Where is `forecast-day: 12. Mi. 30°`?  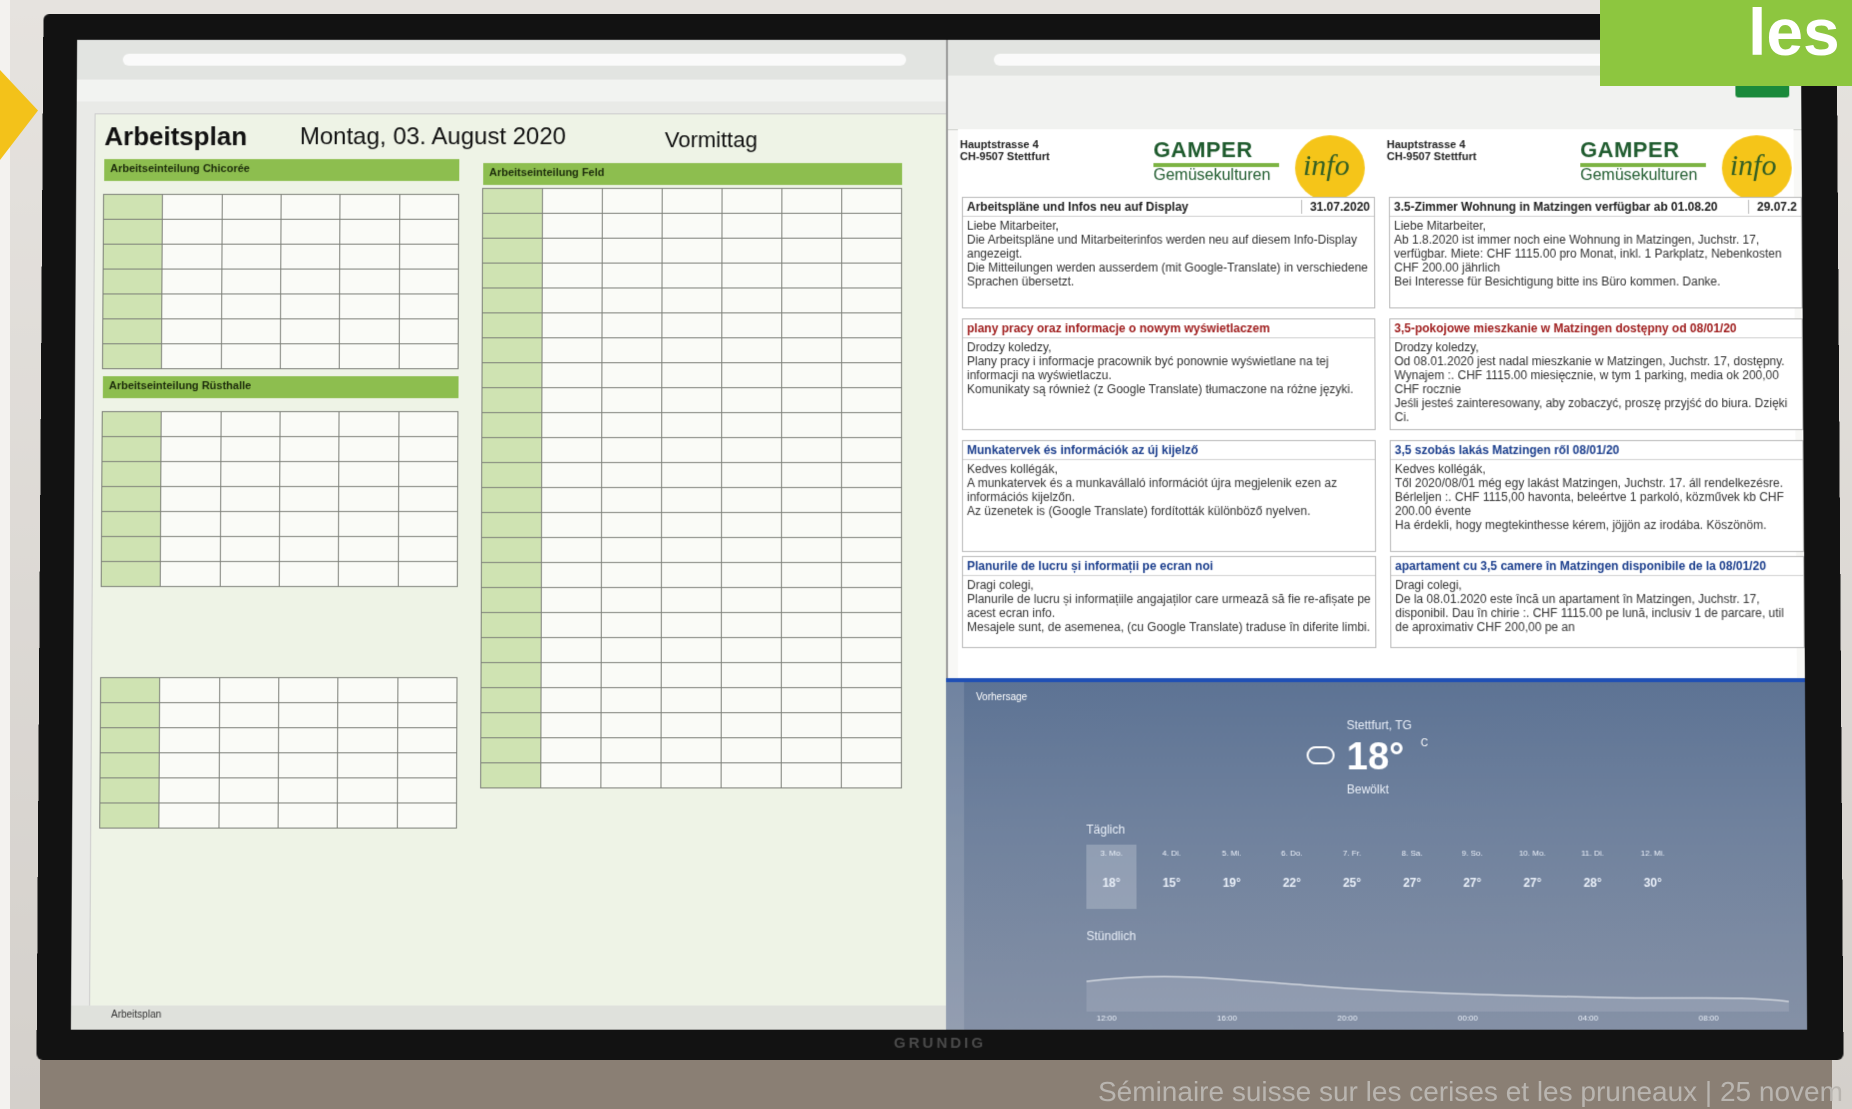
forecast-day: 12. Mi. 30° is located at coordinates (1653, 877).